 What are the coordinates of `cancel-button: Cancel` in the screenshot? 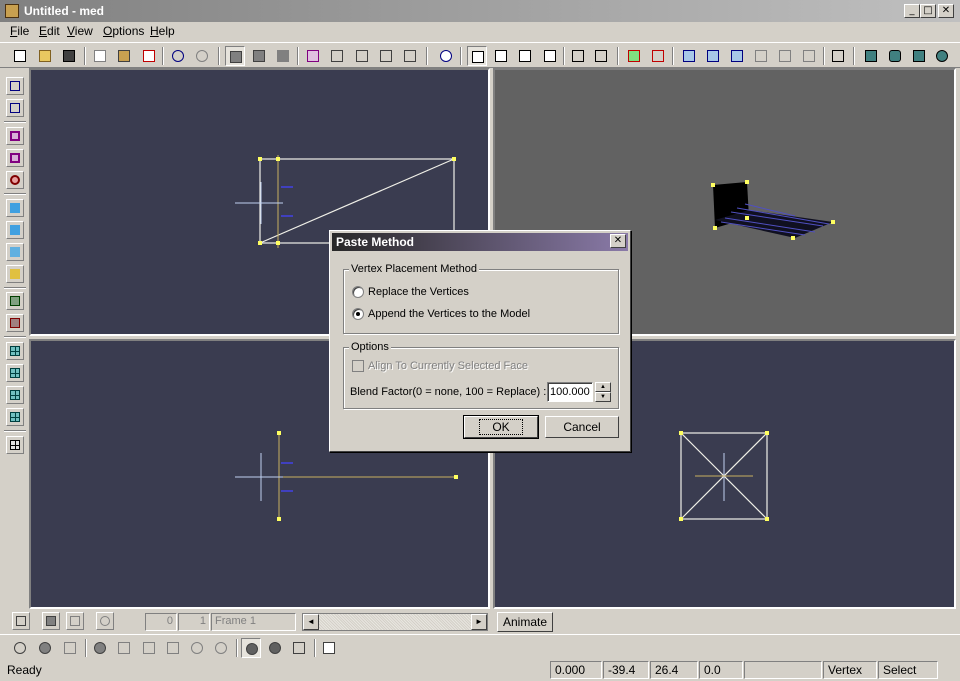 It's located at (582, 427).